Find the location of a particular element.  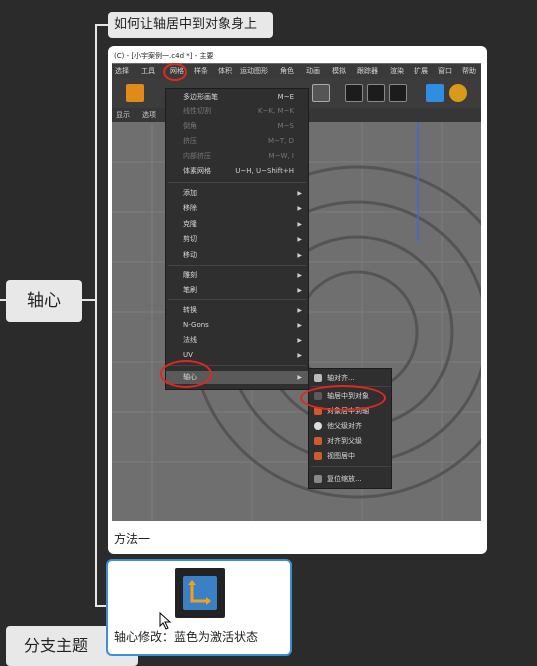

menu-mograph: 运动图形 is located at coordinates (254, 71).